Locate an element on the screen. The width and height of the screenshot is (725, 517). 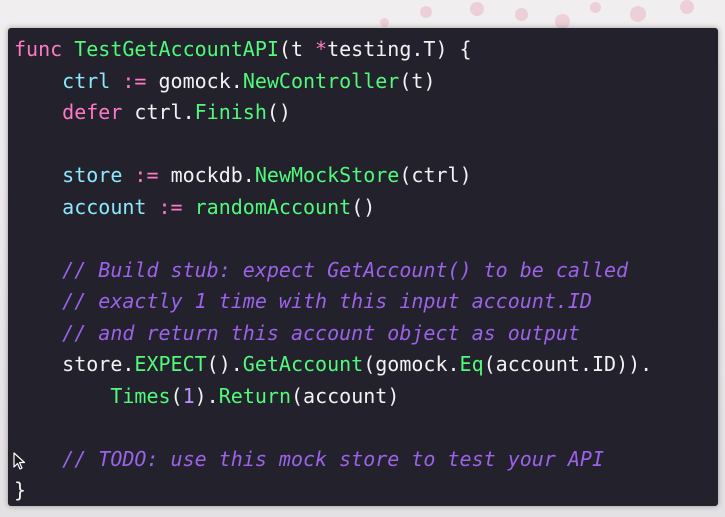
code-token: store is located at coordinates (92, 175).